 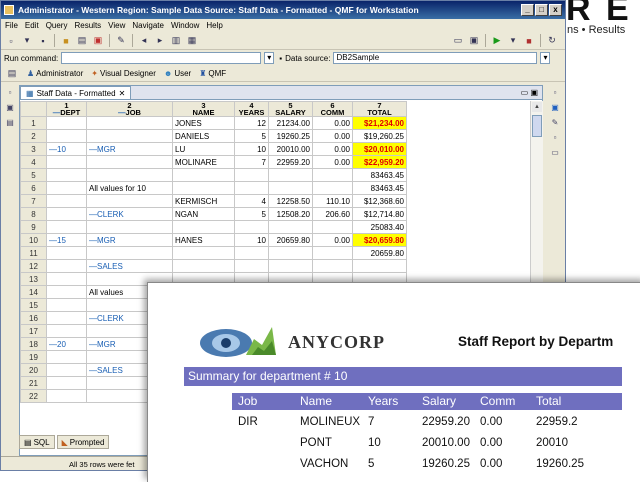 I want to click on menu-file: File, so click(x=11, y=25).